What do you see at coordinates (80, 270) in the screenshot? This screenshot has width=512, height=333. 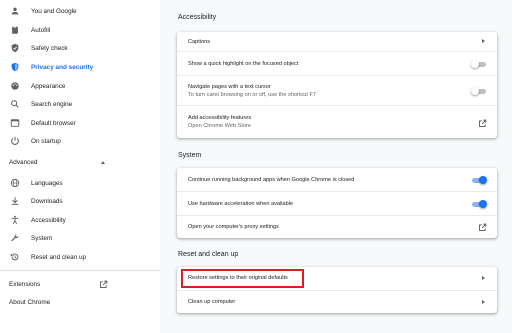 I see `sidebar-divider` at bounding box center [80, 270].